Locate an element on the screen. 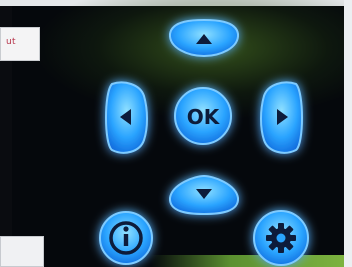  gear-icon is located at coordinates (281, 238).